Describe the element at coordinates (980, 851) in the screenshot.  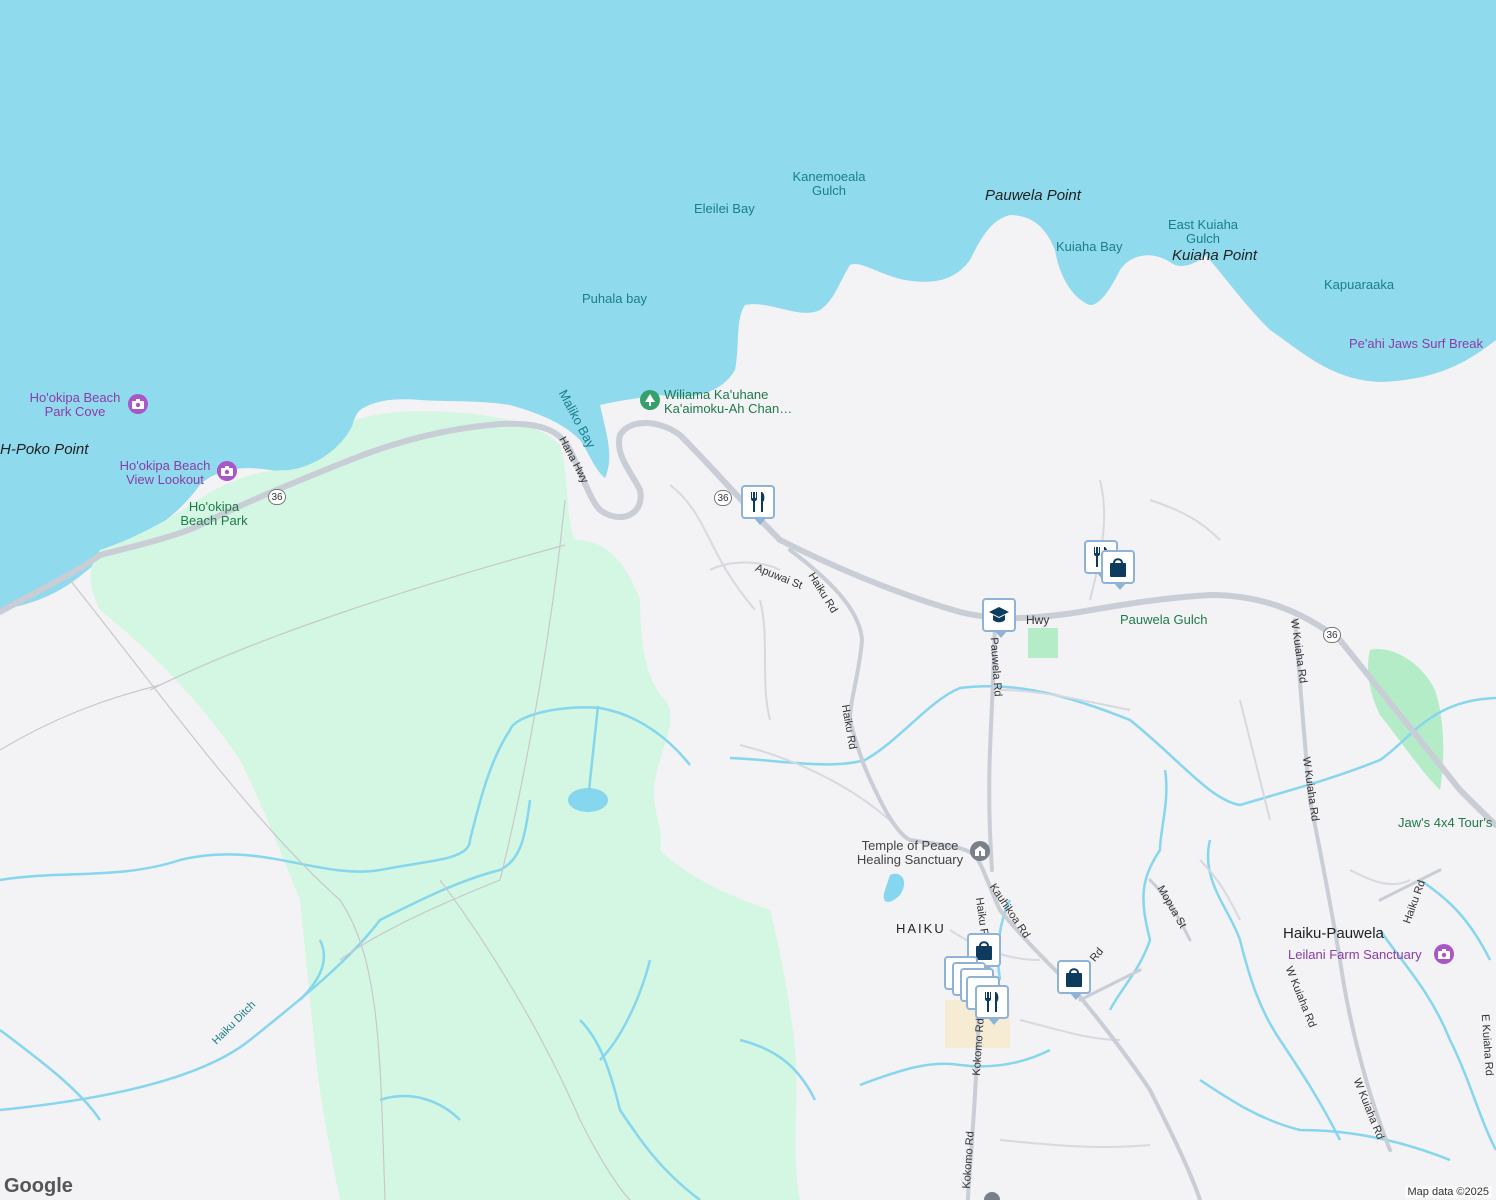
I see `worship-icon` at that location.